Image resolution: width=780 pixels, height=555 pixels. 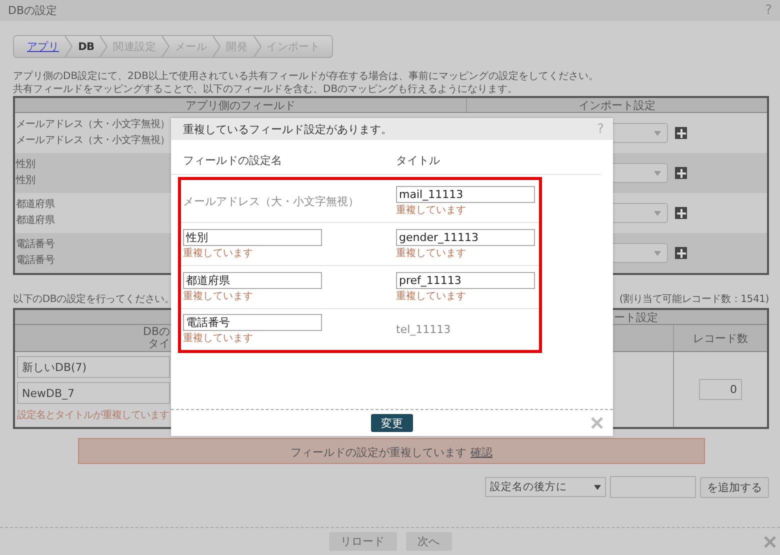 What do you see at coordinates (720, 338) in the screenshot?
I see `column-header: レコード数` at bounding box center [720, 338].